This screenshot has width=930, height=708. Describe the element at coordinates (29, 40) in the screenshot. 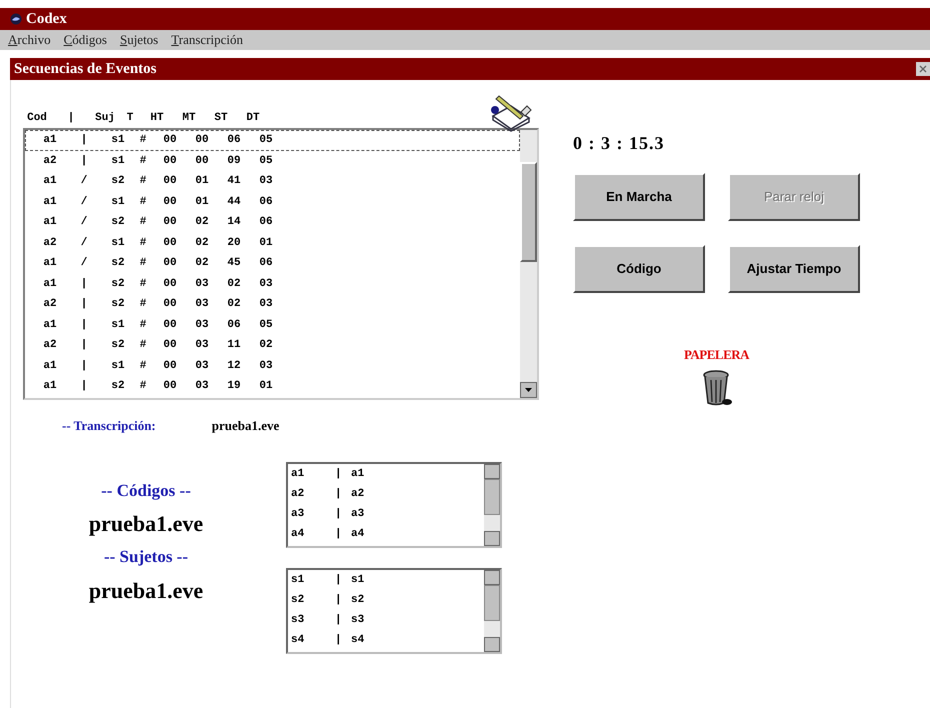

I see `menu-item: Archivo` at that location.